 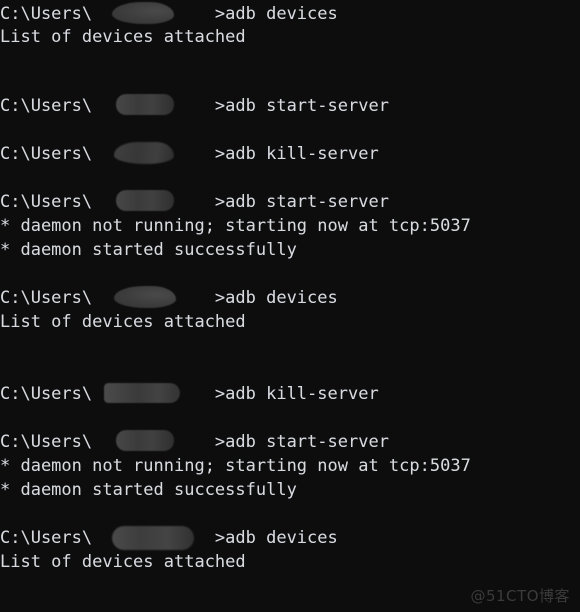 I want to click on watermark-label: @51CTO博客, so click(x=520, y=596).